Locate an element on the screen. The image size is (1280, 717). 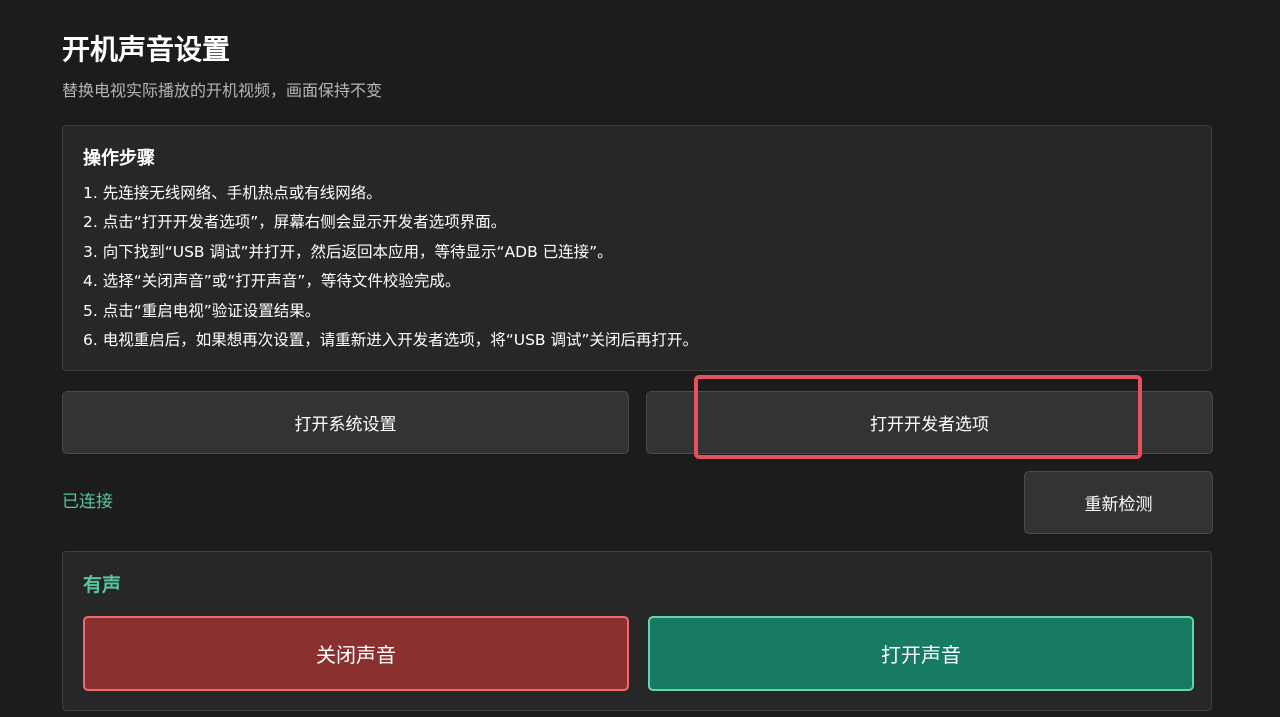
page-title: 开机声音设置 is located at coordinates (146, 49).